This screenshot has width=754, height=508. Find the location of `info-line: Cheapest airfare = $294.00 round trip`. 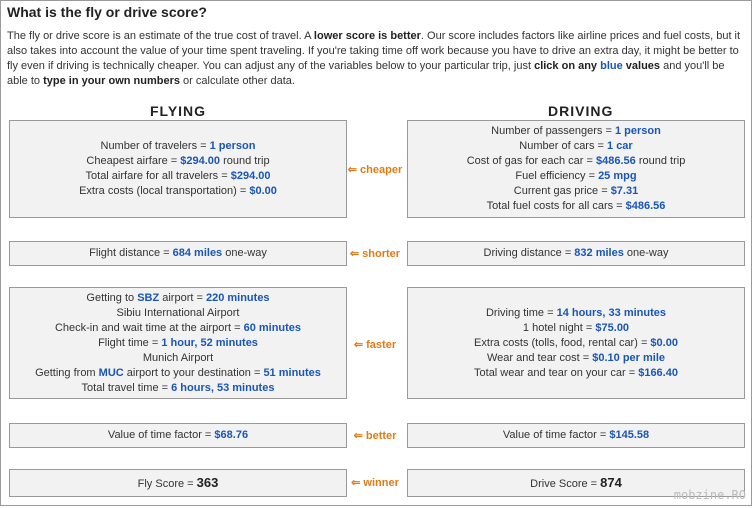

info-line: Cheapest airfare = $294.00 round trip is located at coordinates (178, 161).